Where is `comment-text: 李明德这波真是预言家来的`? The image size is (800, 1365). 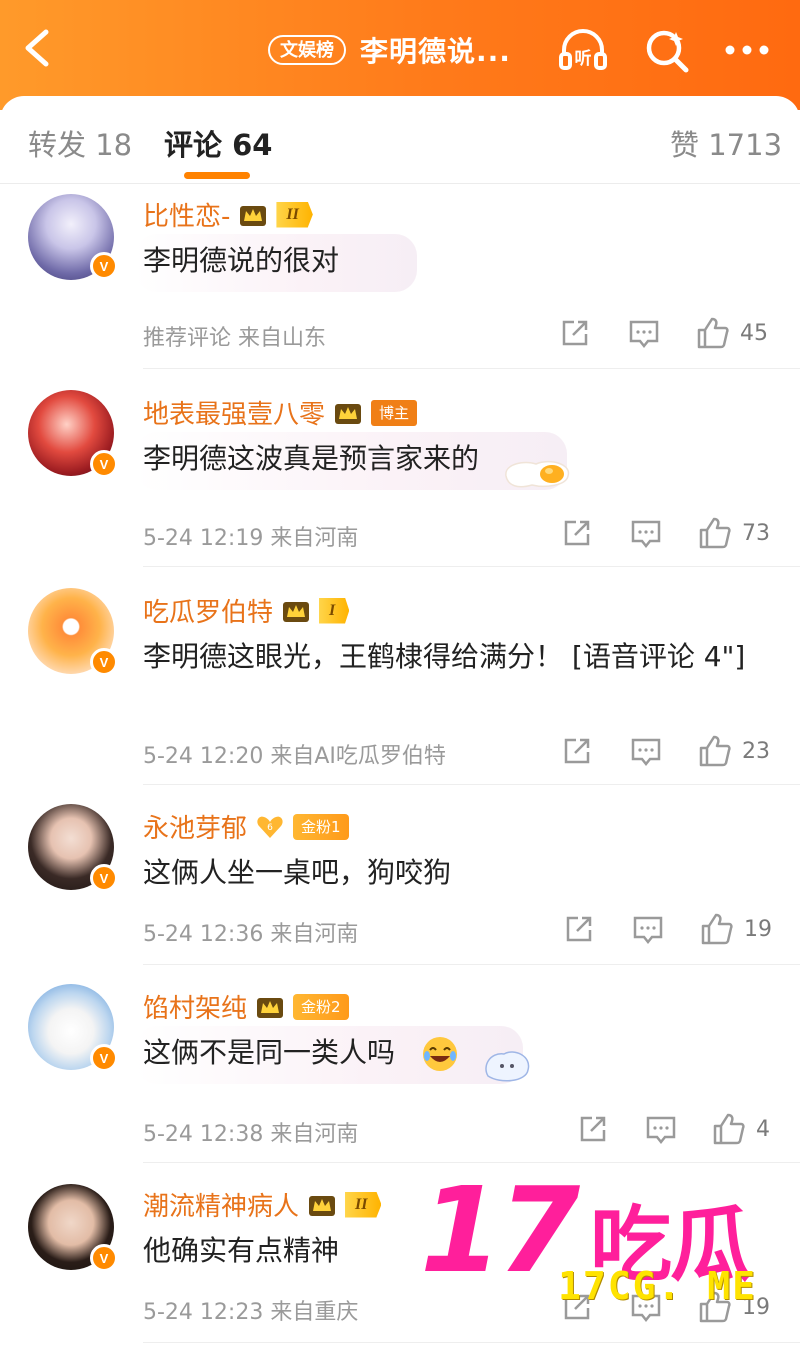 comment-text: 李明德这波真是预言家来的 is located at coordinates (311, 458).